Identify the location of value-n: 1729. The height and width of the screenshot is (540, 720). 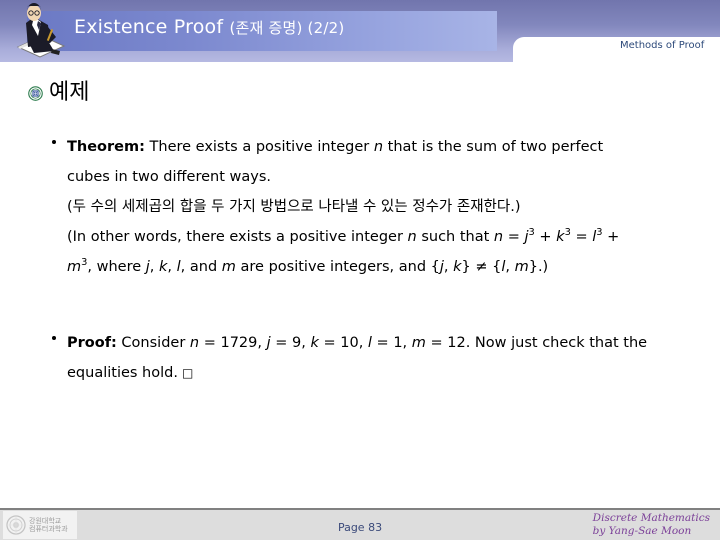
(239, 343).